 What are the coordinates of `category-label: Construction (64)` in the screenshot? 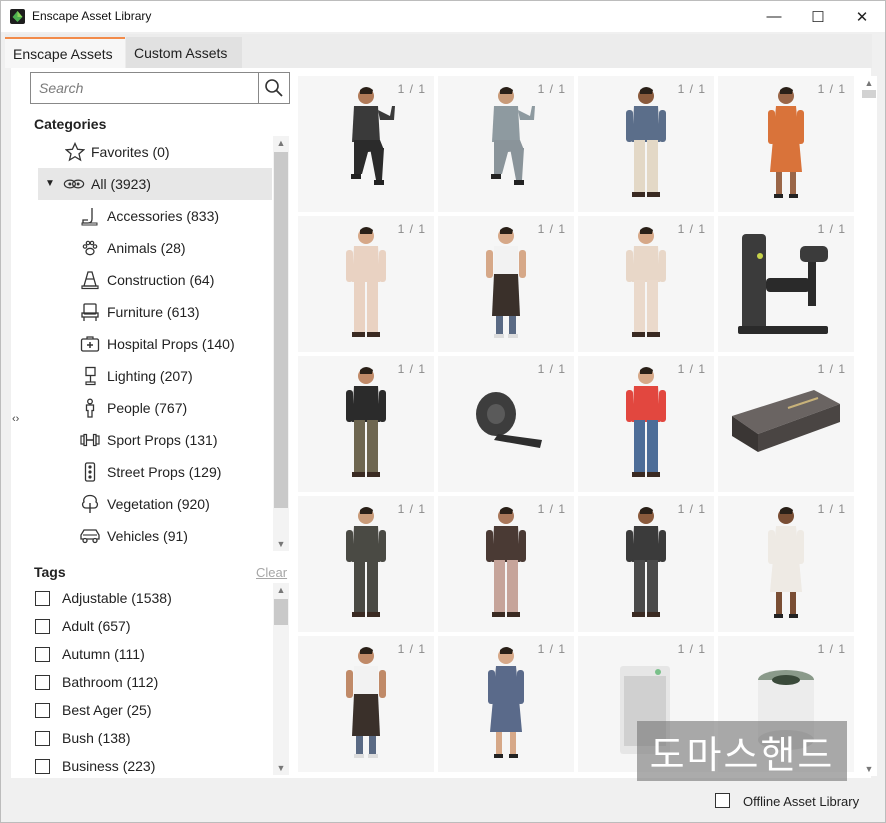 It's located at (161, 280).